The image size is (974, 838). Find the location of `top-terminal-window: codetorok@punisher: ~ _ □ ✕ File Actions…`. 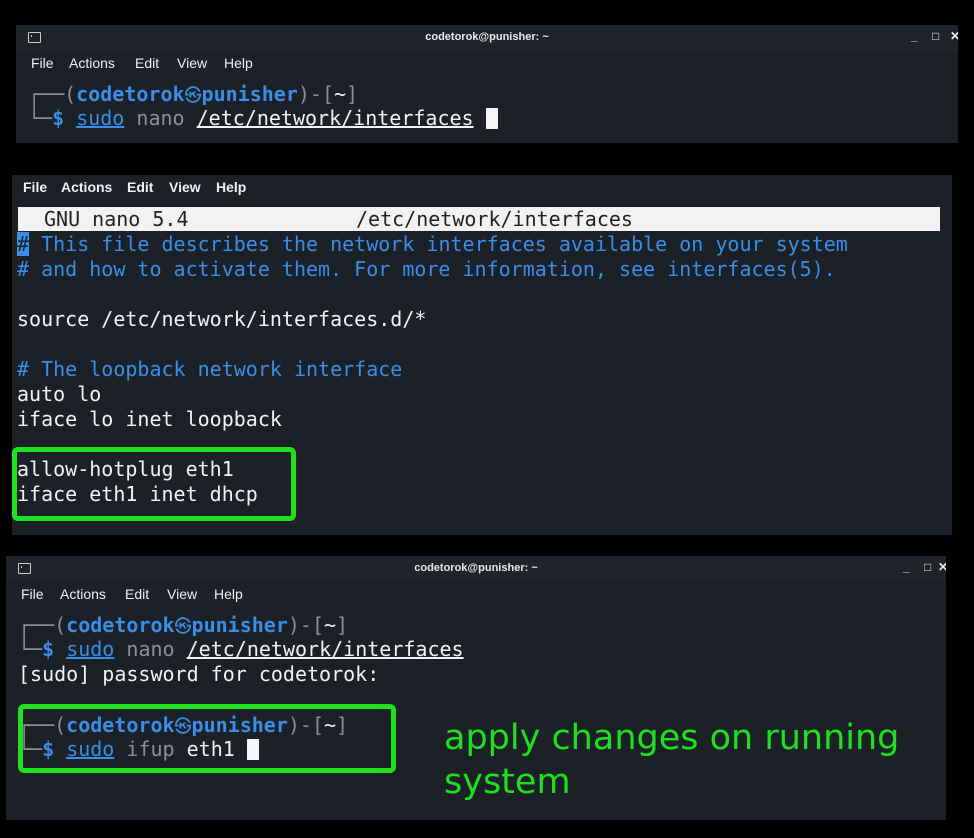

top-terminal-window: codetorok@punisher: ~ _ □ ✕ File Actions… is located at coordinates (487, 84).